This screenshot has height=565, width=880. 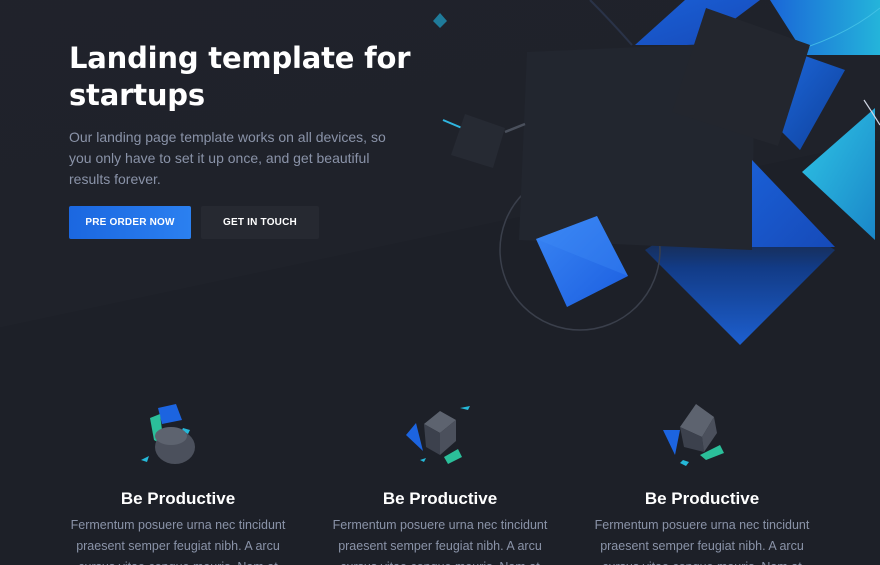 What do you see at coordinates (478, 141) in the screenshot?
I see `small-dark-cube` at bounding box center [478, 141].